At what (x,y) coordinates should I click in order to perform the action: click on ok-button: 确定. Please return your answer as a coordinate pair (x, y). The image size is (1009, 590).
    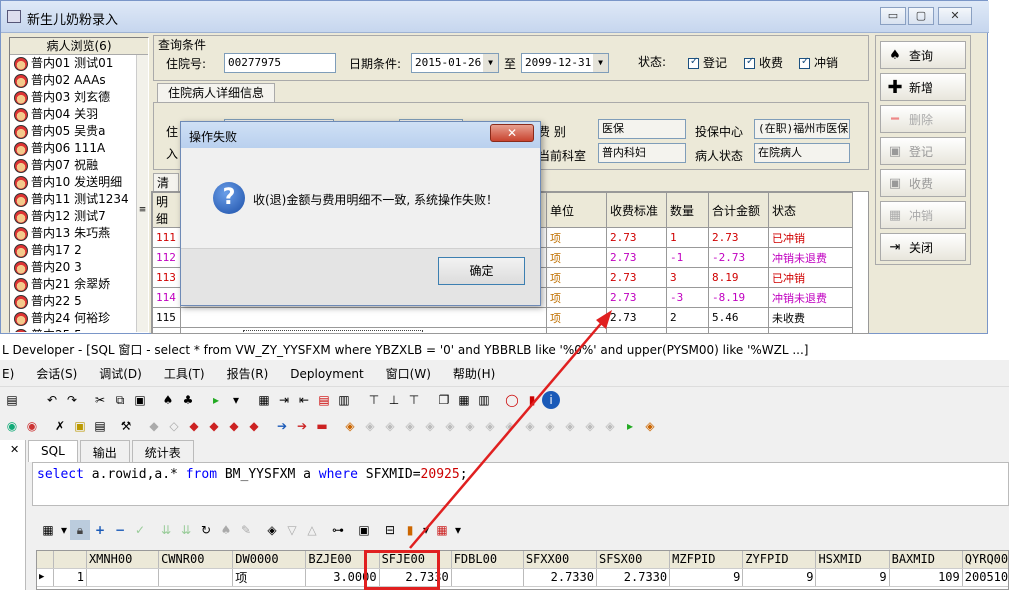
    Looking at the image, I should click on (481, 271).